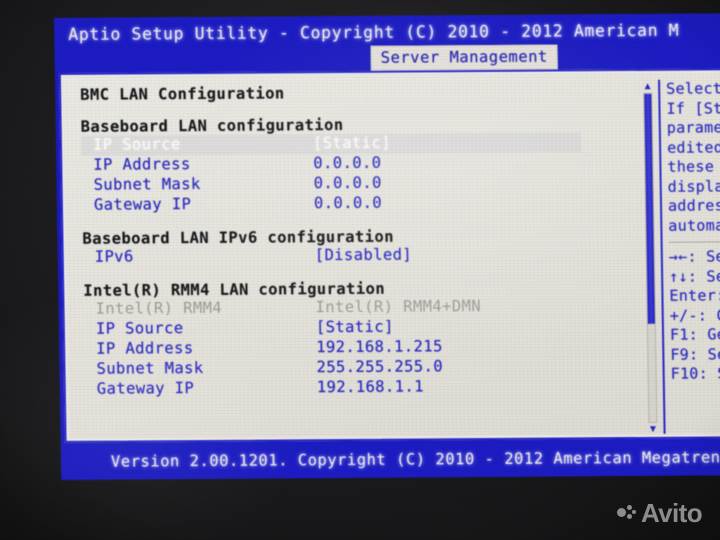  Describe the element at coordinates (398, 307) in the screenshot. I see `setting-value: Intel(R) RMM4+DMN` at that location.